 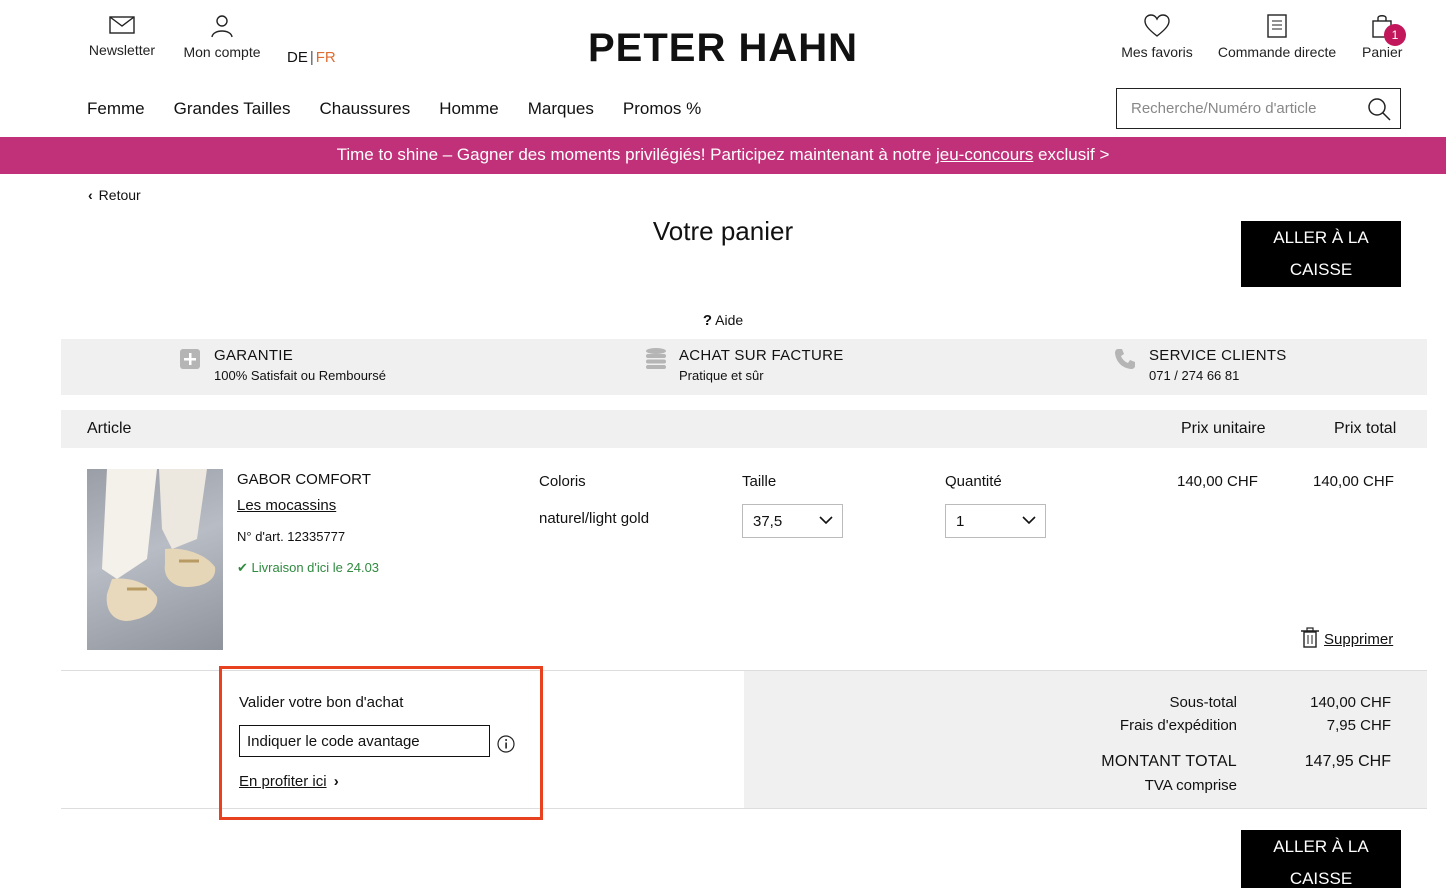 What do you see at coordinates (1382, 52) in the screenshot?
I see `cart-label: Panier` at bounding box center [1382, 52].